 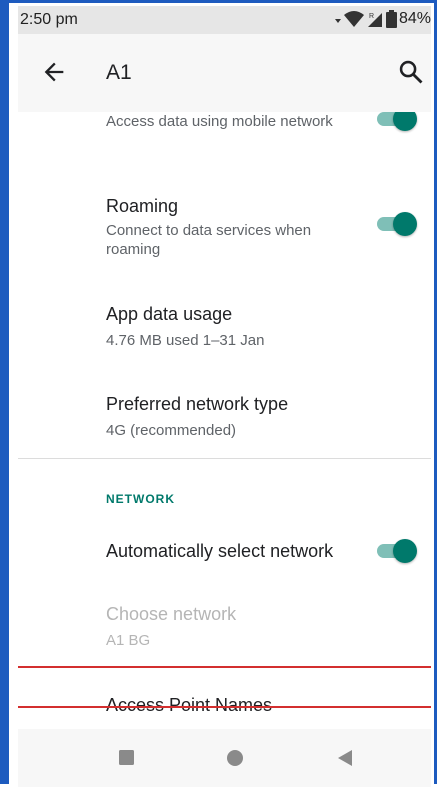 What do you see at coordinates (171, 614) in the screenshot?
I see `choose-network-title: Choose network` at bounding box center [171, 614].